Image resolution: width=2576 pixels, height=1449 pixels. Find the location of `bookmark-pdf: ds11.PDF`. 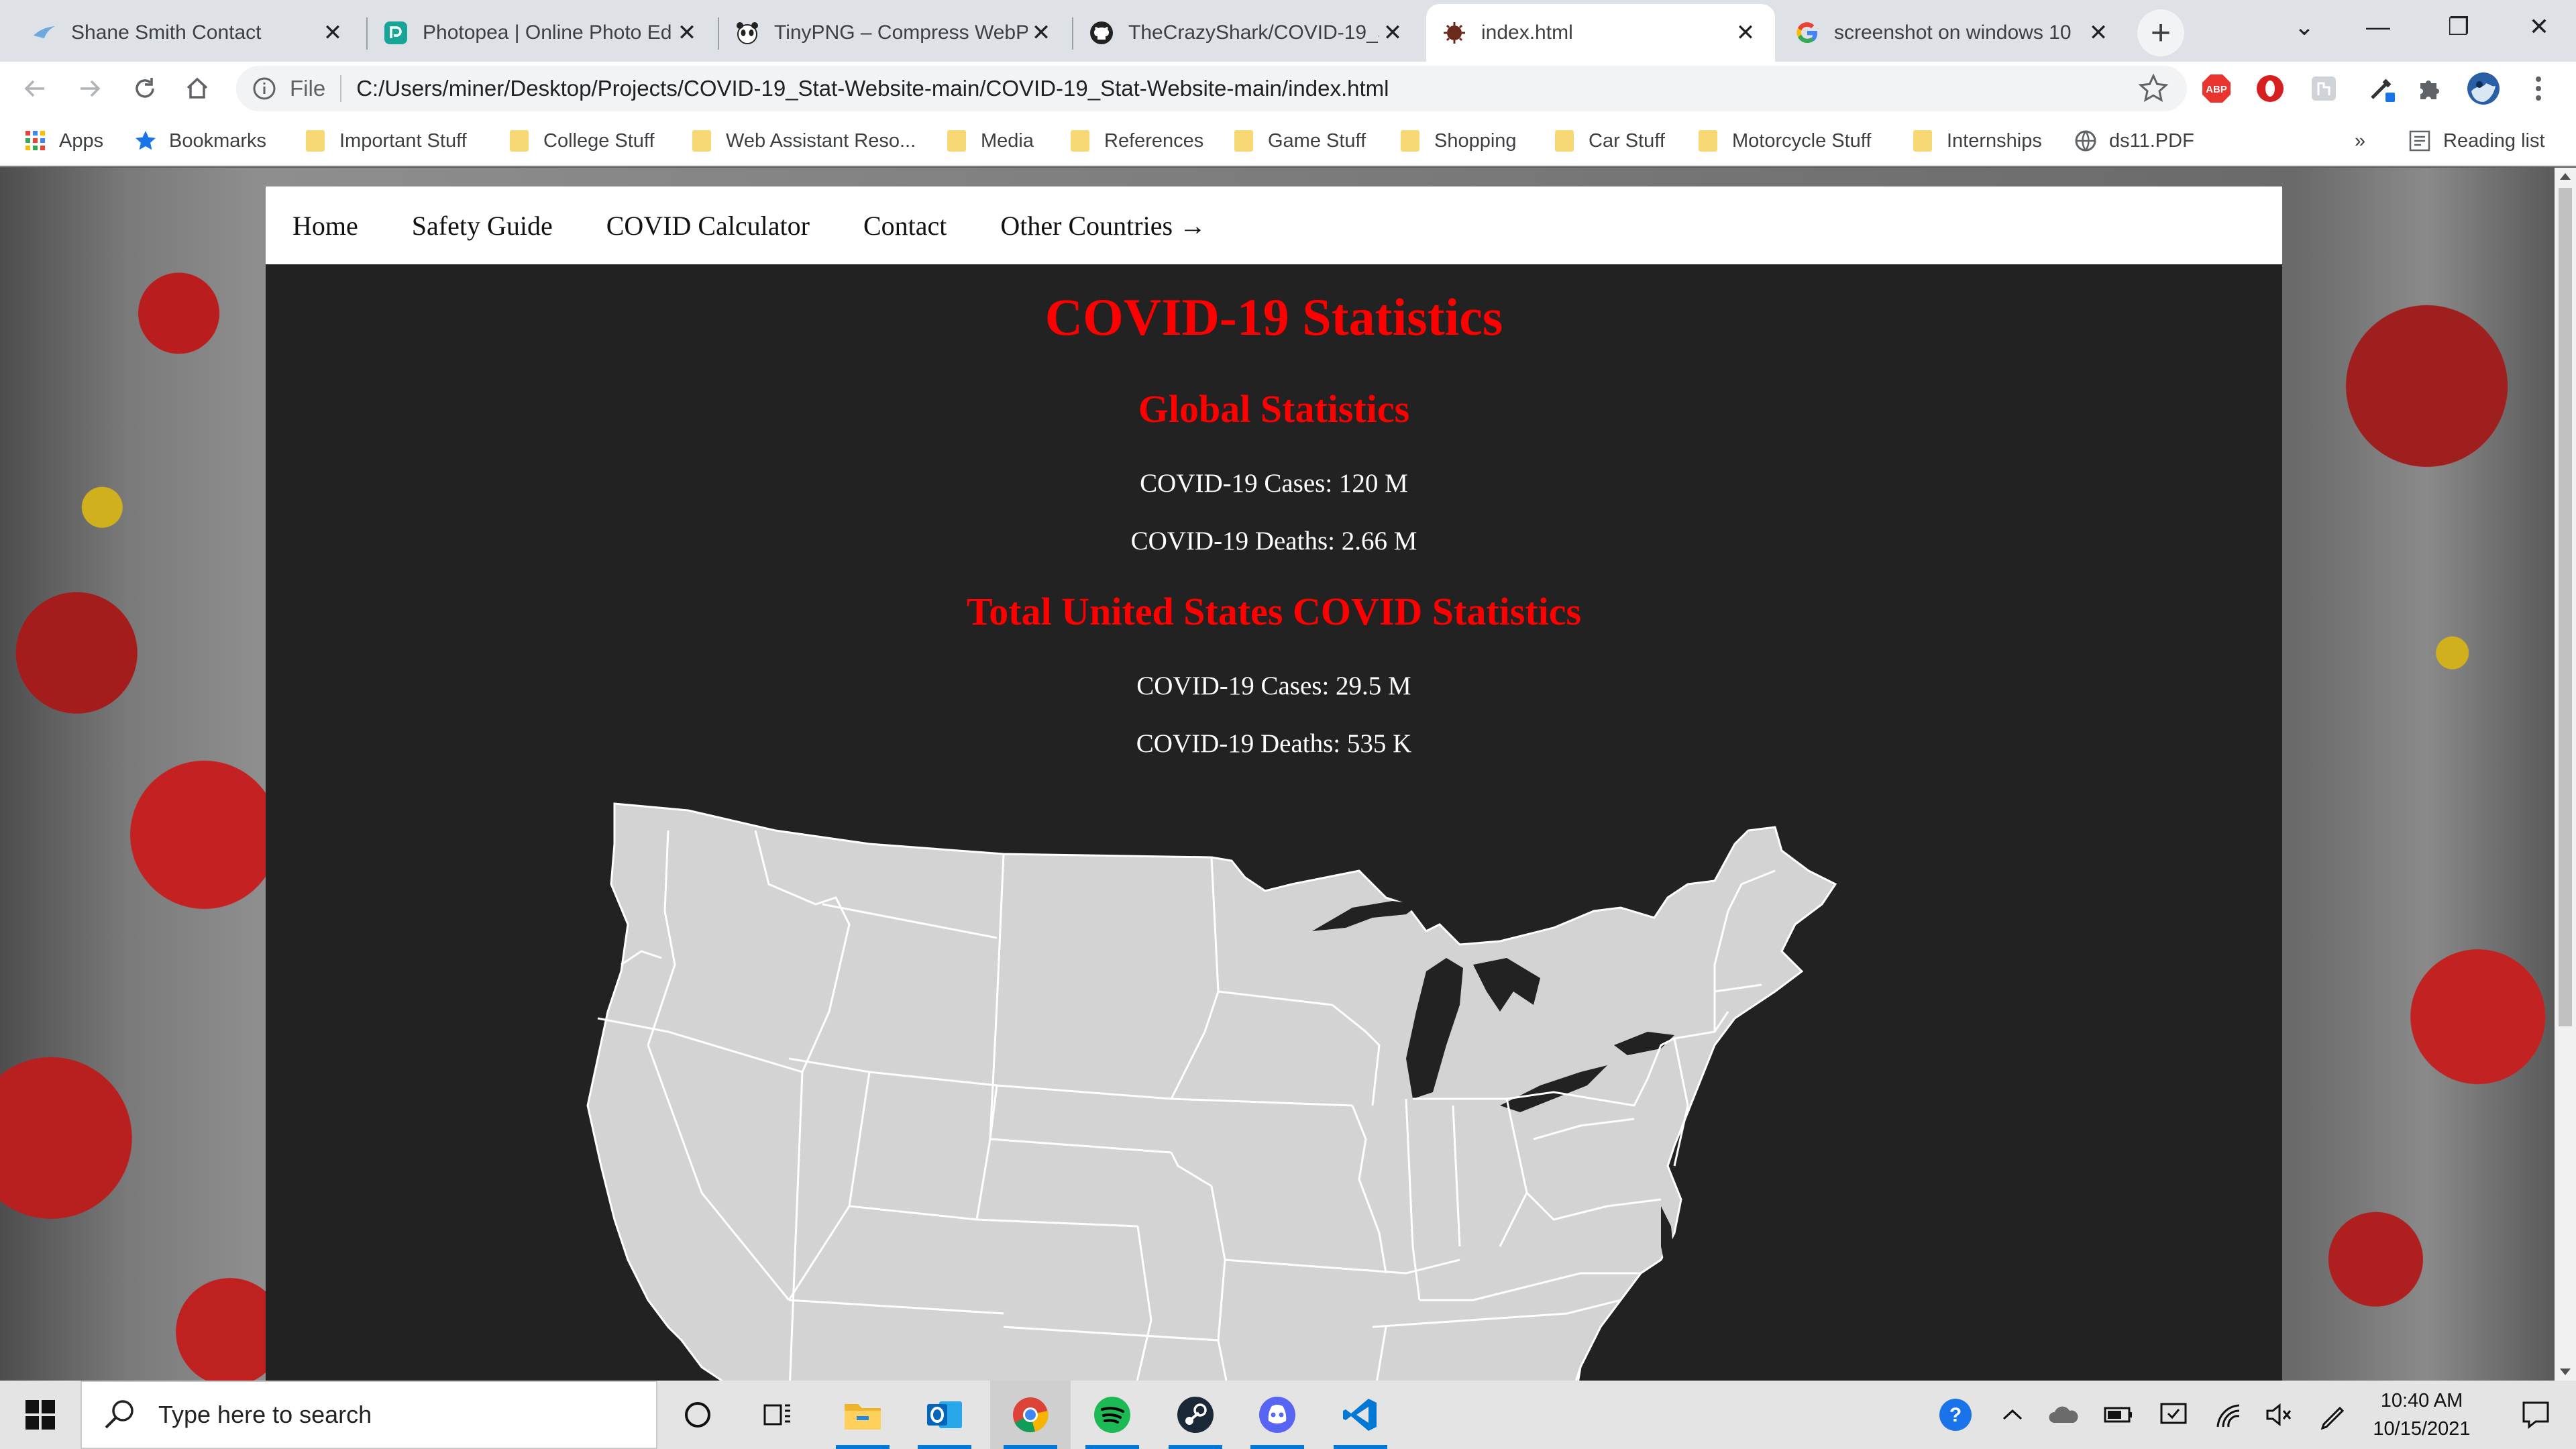

bookmark-pdf: ds11.PDF is located at coordinates (2134, 140).